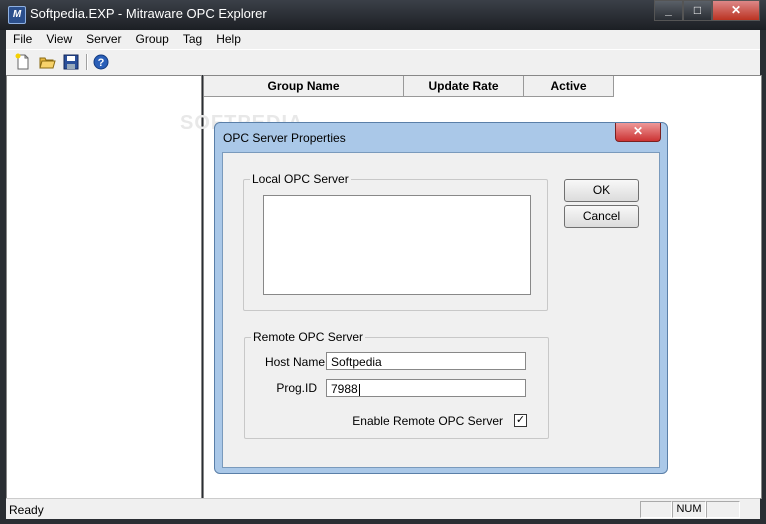 The width and height of the screenshot is (766, 524). I want to click on menu-file: File, so click(22, 39).